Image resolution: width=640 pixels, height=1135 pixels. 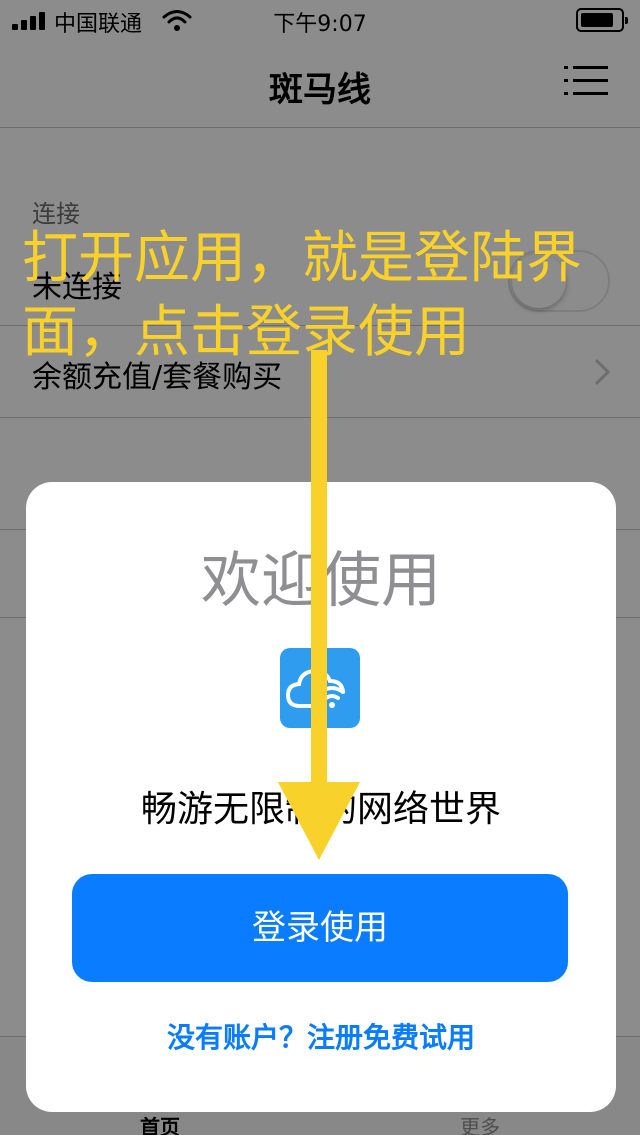 What do you see at coordinates (320, 928) in the screenshot?
I see `login-button: 登录使用` at bounding box center [320, 928].